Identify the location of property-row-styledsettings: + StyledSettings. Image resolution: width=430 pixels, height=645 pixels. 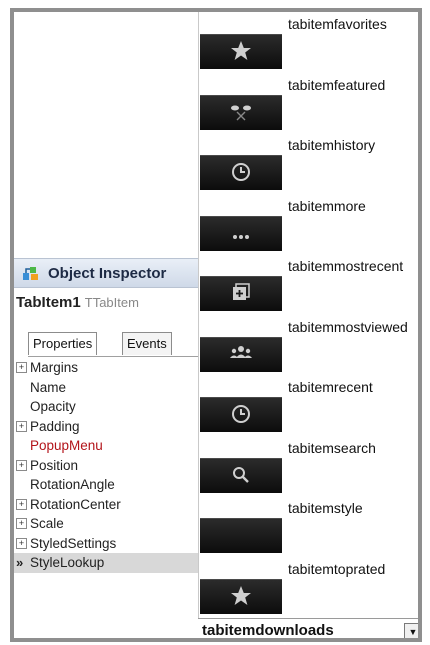
(106, 544).